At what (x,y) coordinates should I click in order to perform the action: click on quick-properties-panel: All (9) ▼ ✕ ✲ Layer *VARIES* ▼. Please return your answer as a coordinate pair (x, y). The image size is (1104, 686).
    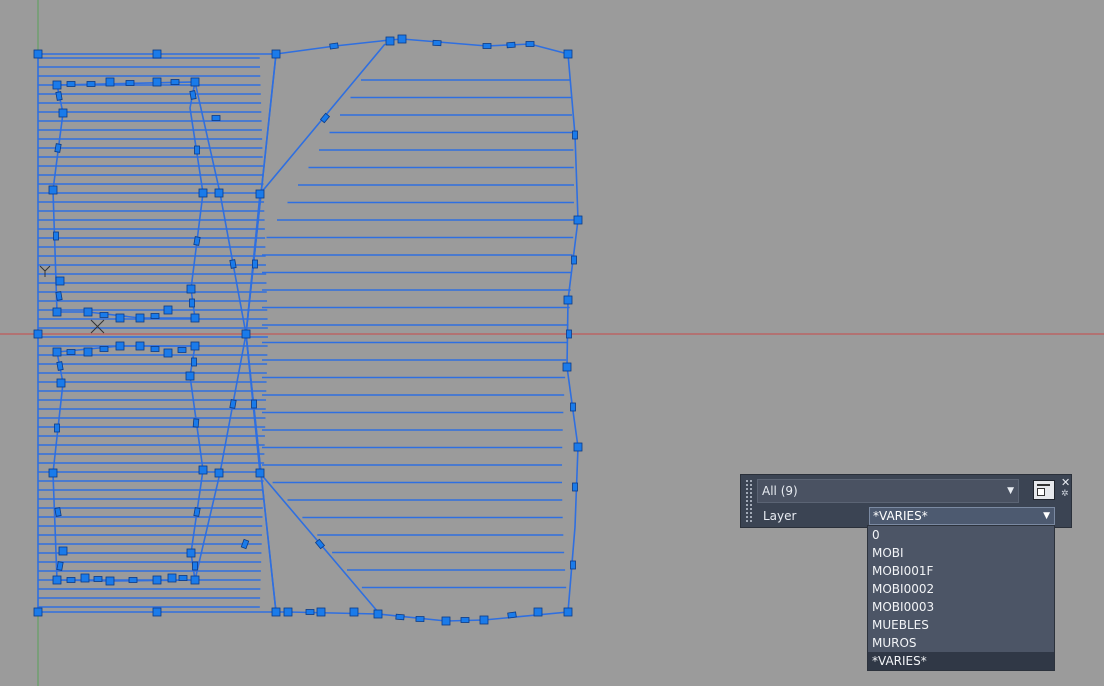
    Looking at the image, I should click on (906, 501).